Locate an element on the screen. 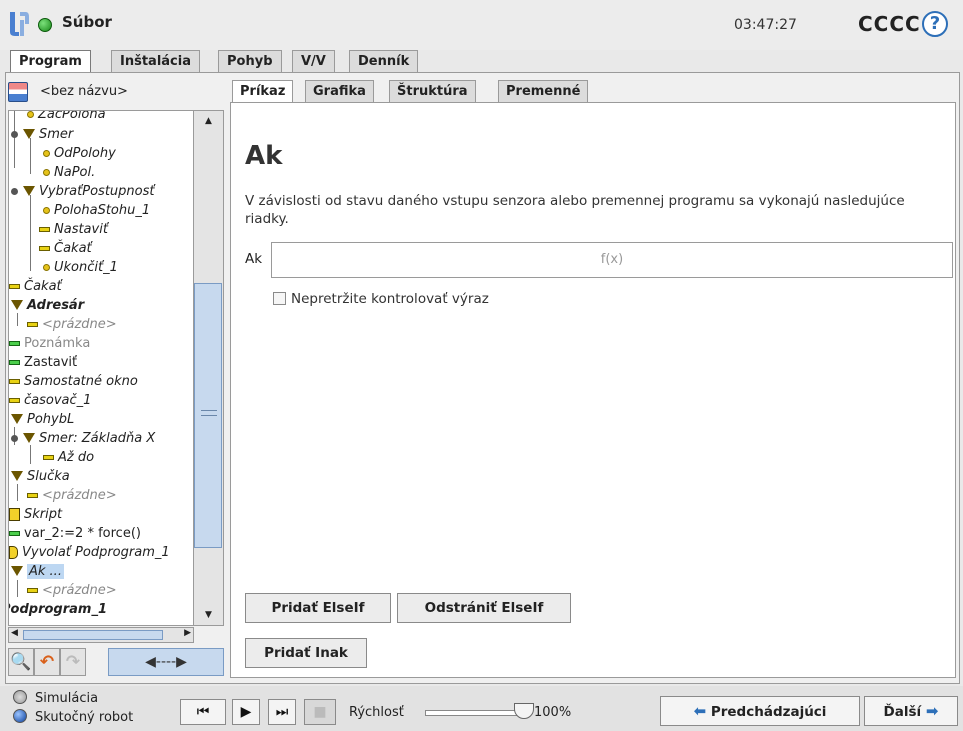 This screenshot has height=731, width=963. undo-icon: ↶ is located at coordinates (47, 662).